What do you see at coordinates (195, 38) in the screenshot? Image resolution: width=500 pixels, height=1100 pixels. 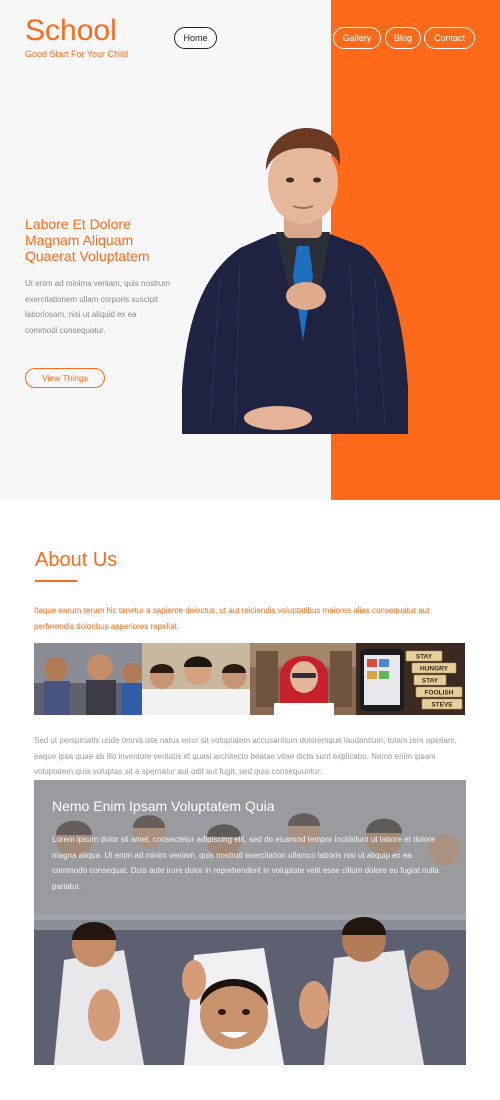 I see `nav-home: Home` at bounding box center [195, 38].